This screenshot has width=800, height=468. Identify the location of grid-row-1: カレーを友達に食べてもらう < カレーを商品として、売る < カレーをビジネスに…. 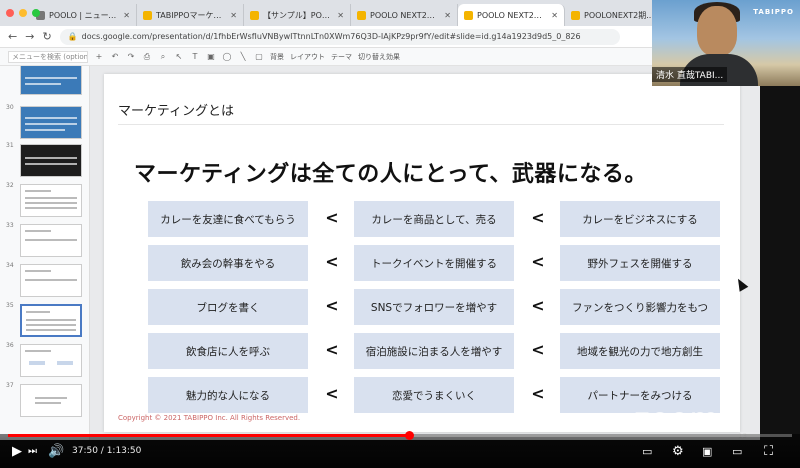
(434, 219).